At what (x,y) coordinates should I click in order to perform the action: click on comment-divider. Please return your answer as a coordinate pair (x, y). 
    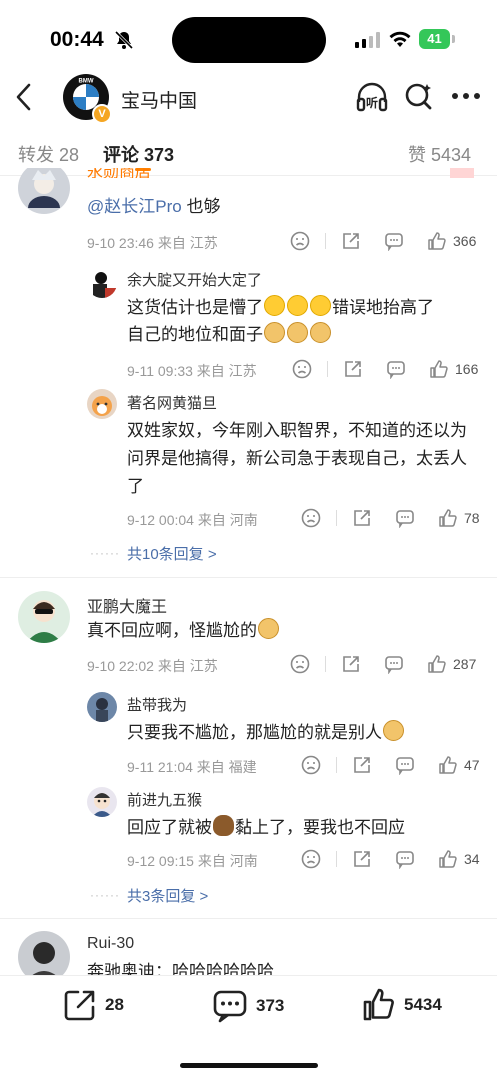
    Looking at the image, I should click on (248, 577).